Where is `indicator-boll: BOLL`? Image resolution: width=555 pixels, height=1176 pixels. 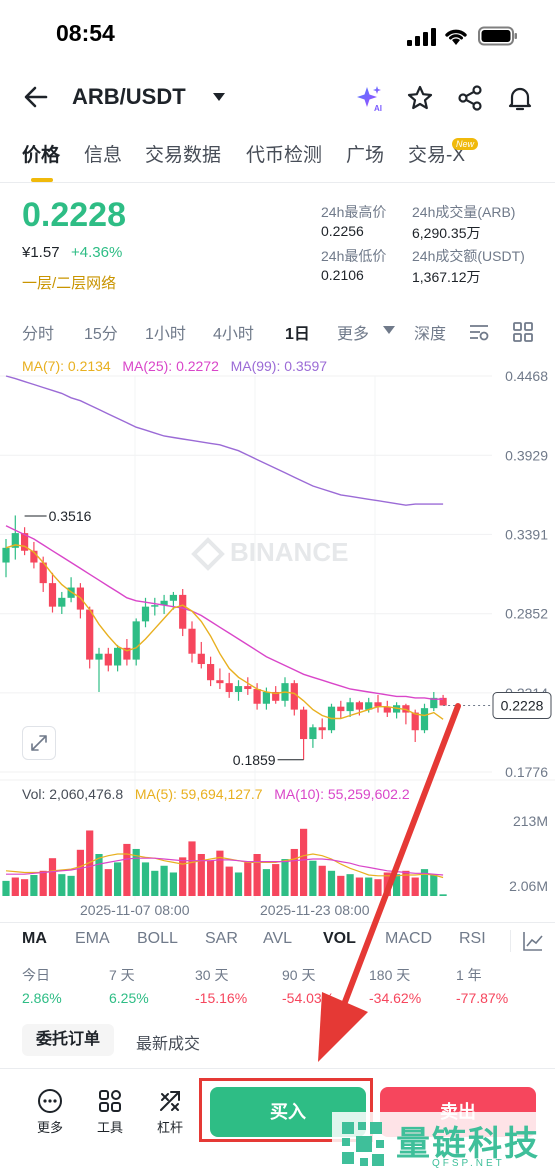
indicator-boll: BOLL is located at coordinates (157, 939).